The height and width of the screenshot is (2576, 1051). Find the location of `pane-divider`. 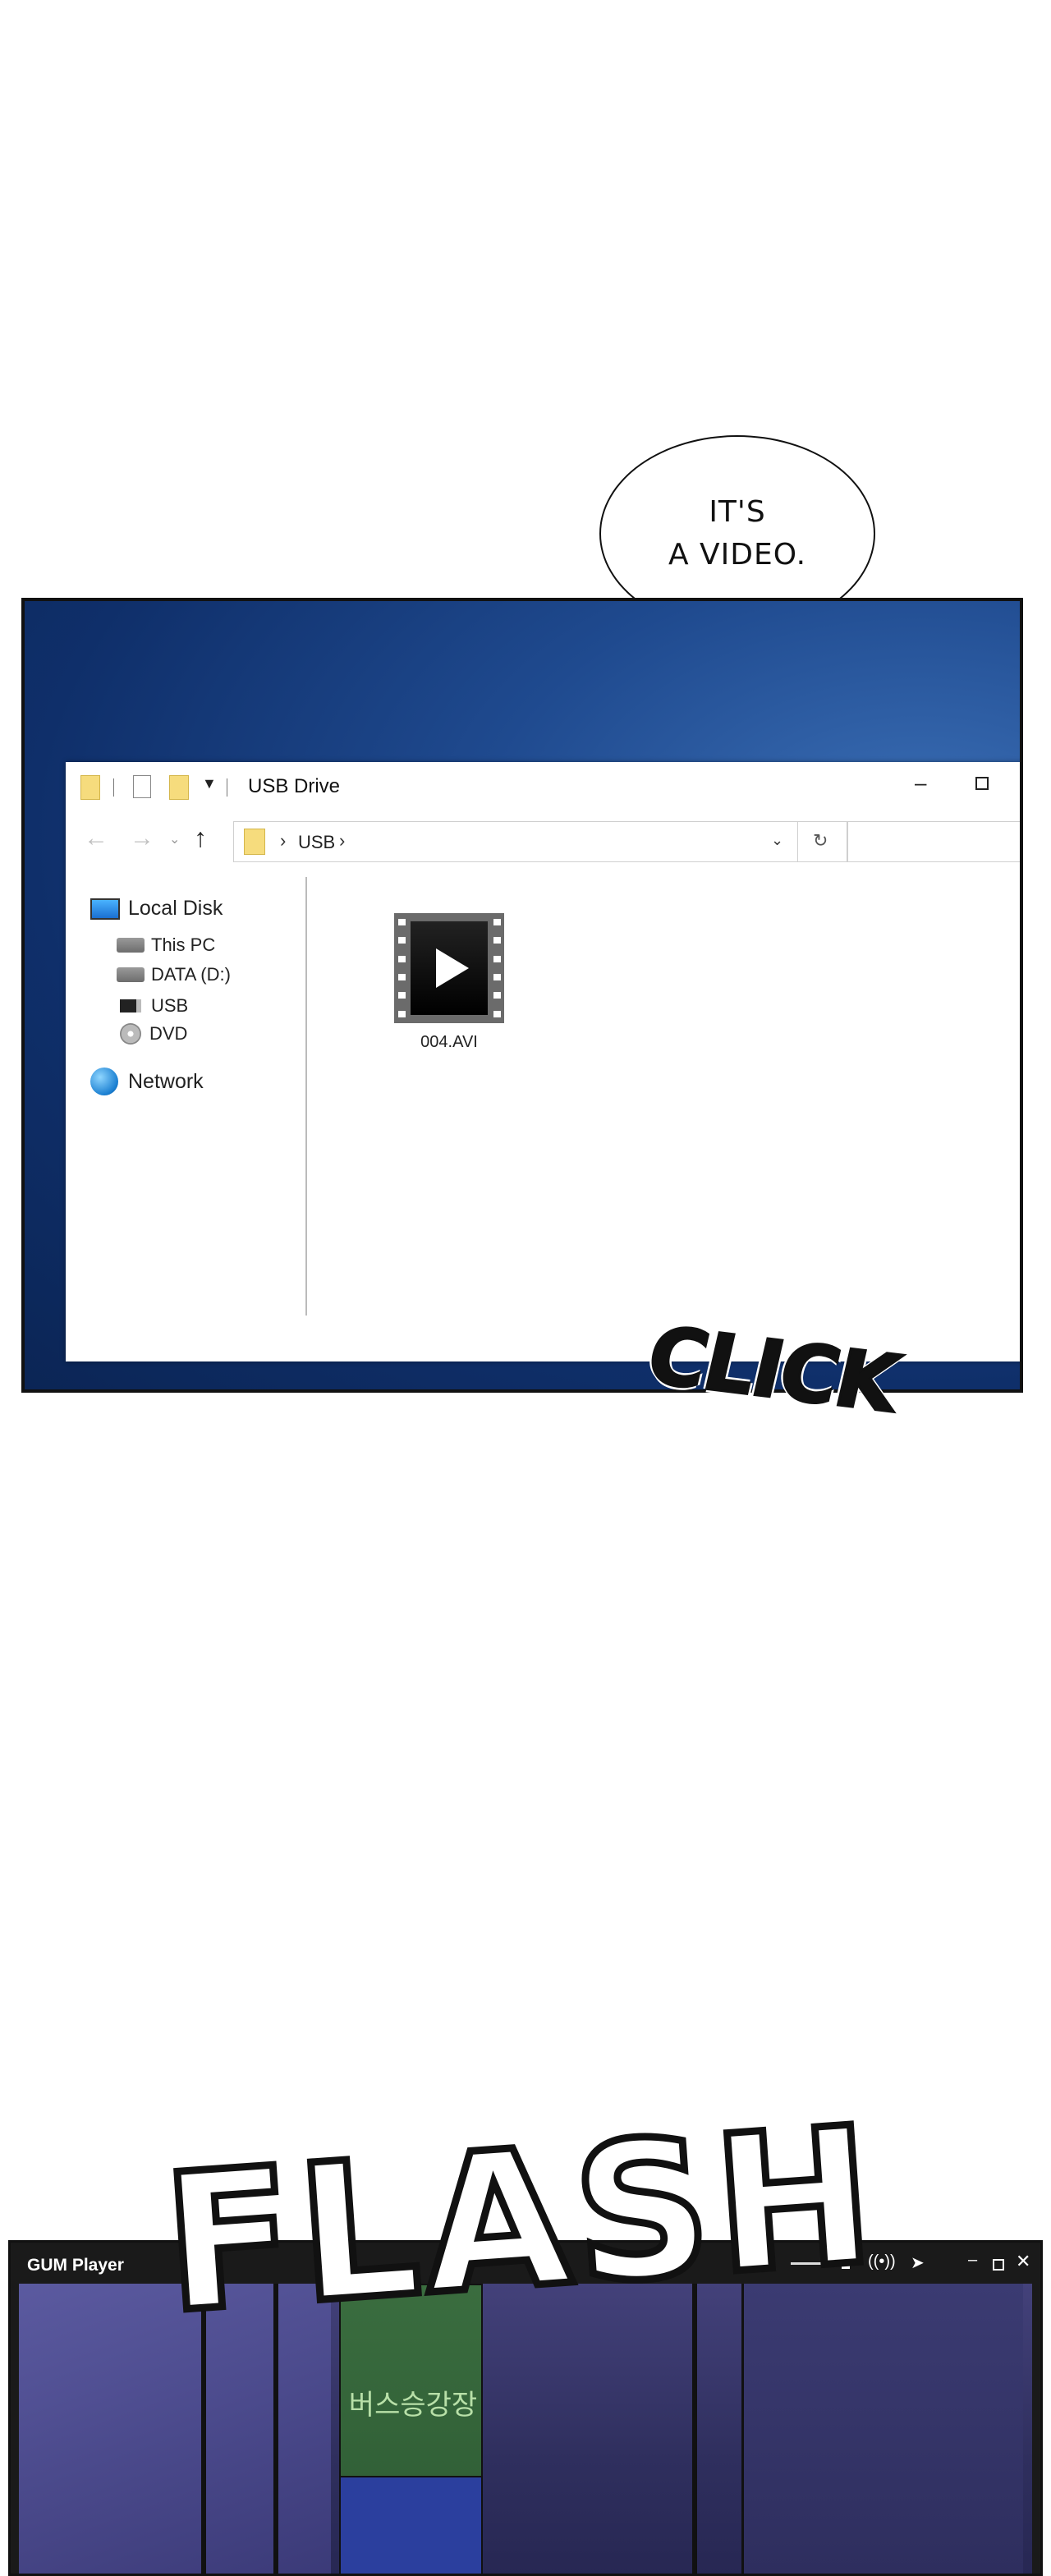

pane-divider is located at coordinates (306, 1096).